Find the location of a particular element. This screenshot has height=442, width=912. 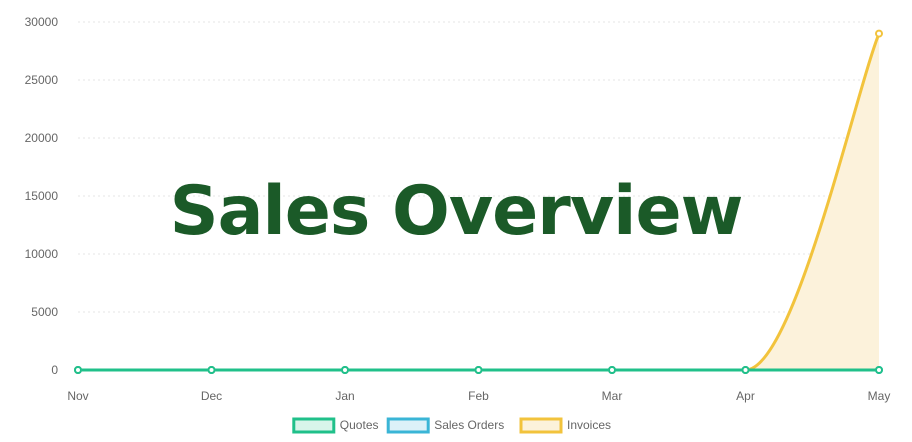

y-tick-label: 15000 is located at coordinates (42, 196).